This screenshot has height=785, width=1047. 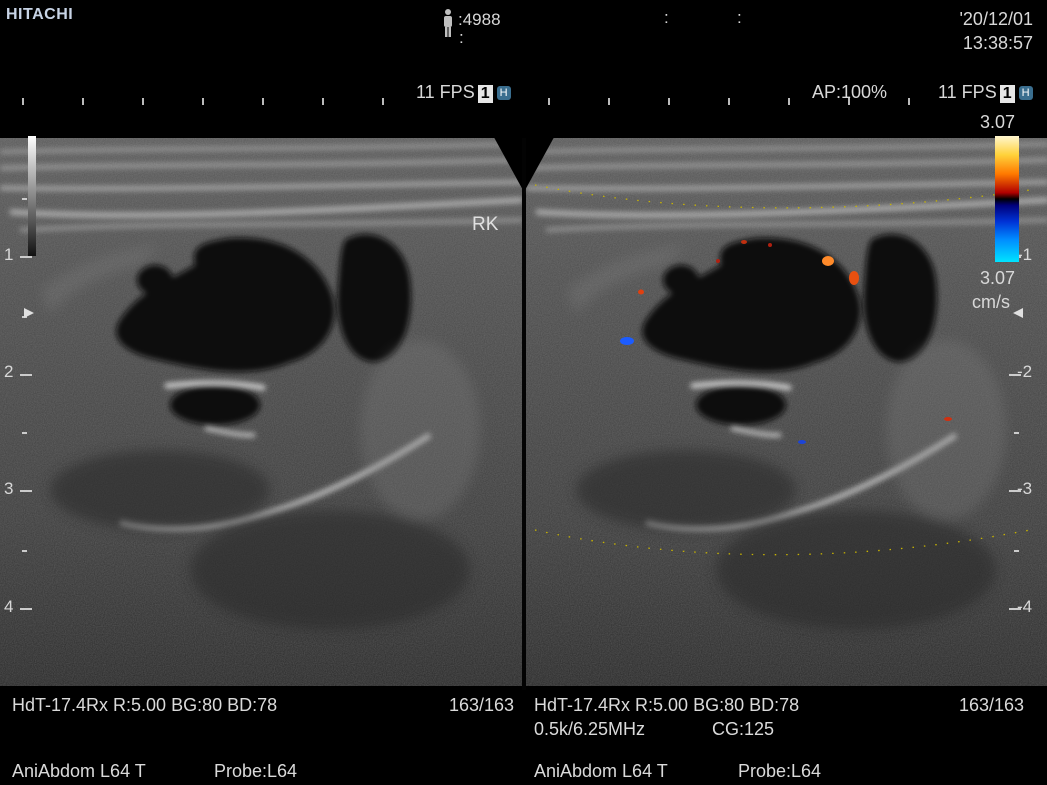 What do you see at coordinates (9, 371) in the screenshot?
I see `depth-label: 2` at bounding box center [9, 371].